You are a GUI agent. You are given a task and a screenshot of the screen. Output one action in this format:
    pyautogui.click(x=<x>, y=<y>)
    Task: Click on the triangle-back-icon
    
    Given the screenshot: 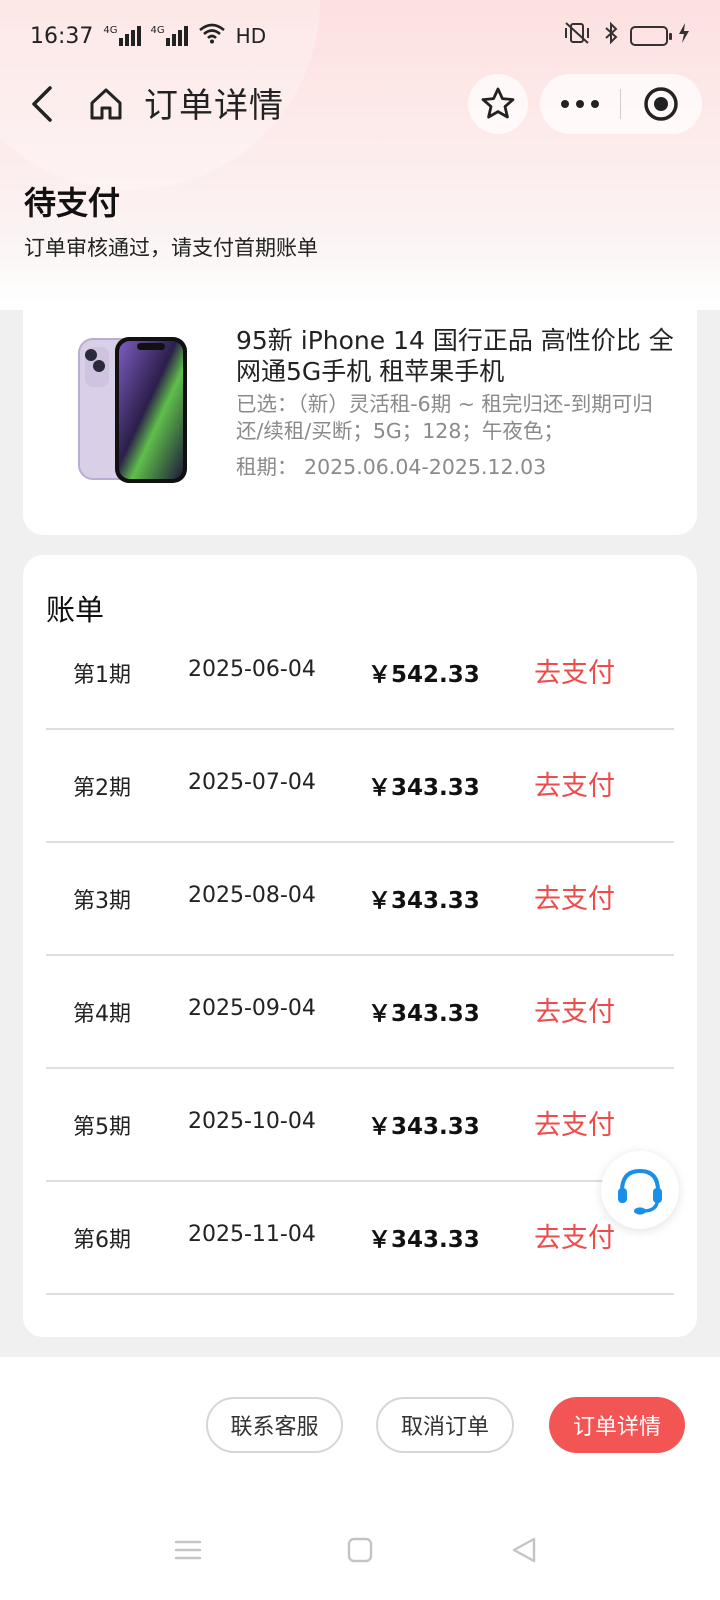 What is the action you would take?
    pyautogui.click(x=524, y=1550)
    